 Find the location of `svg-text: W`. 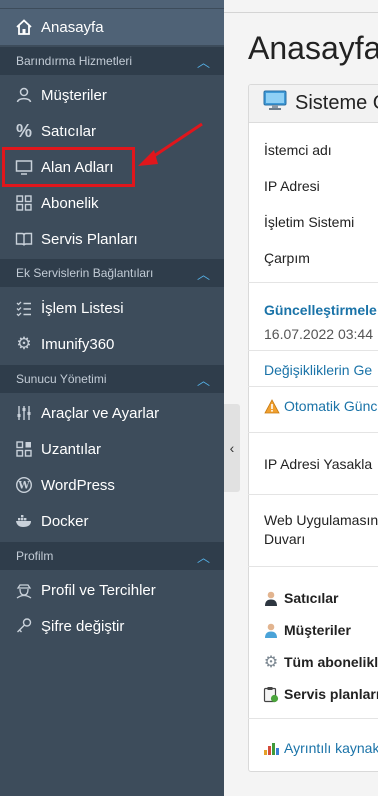

svg-text: W is located at coordinates (23, 486).